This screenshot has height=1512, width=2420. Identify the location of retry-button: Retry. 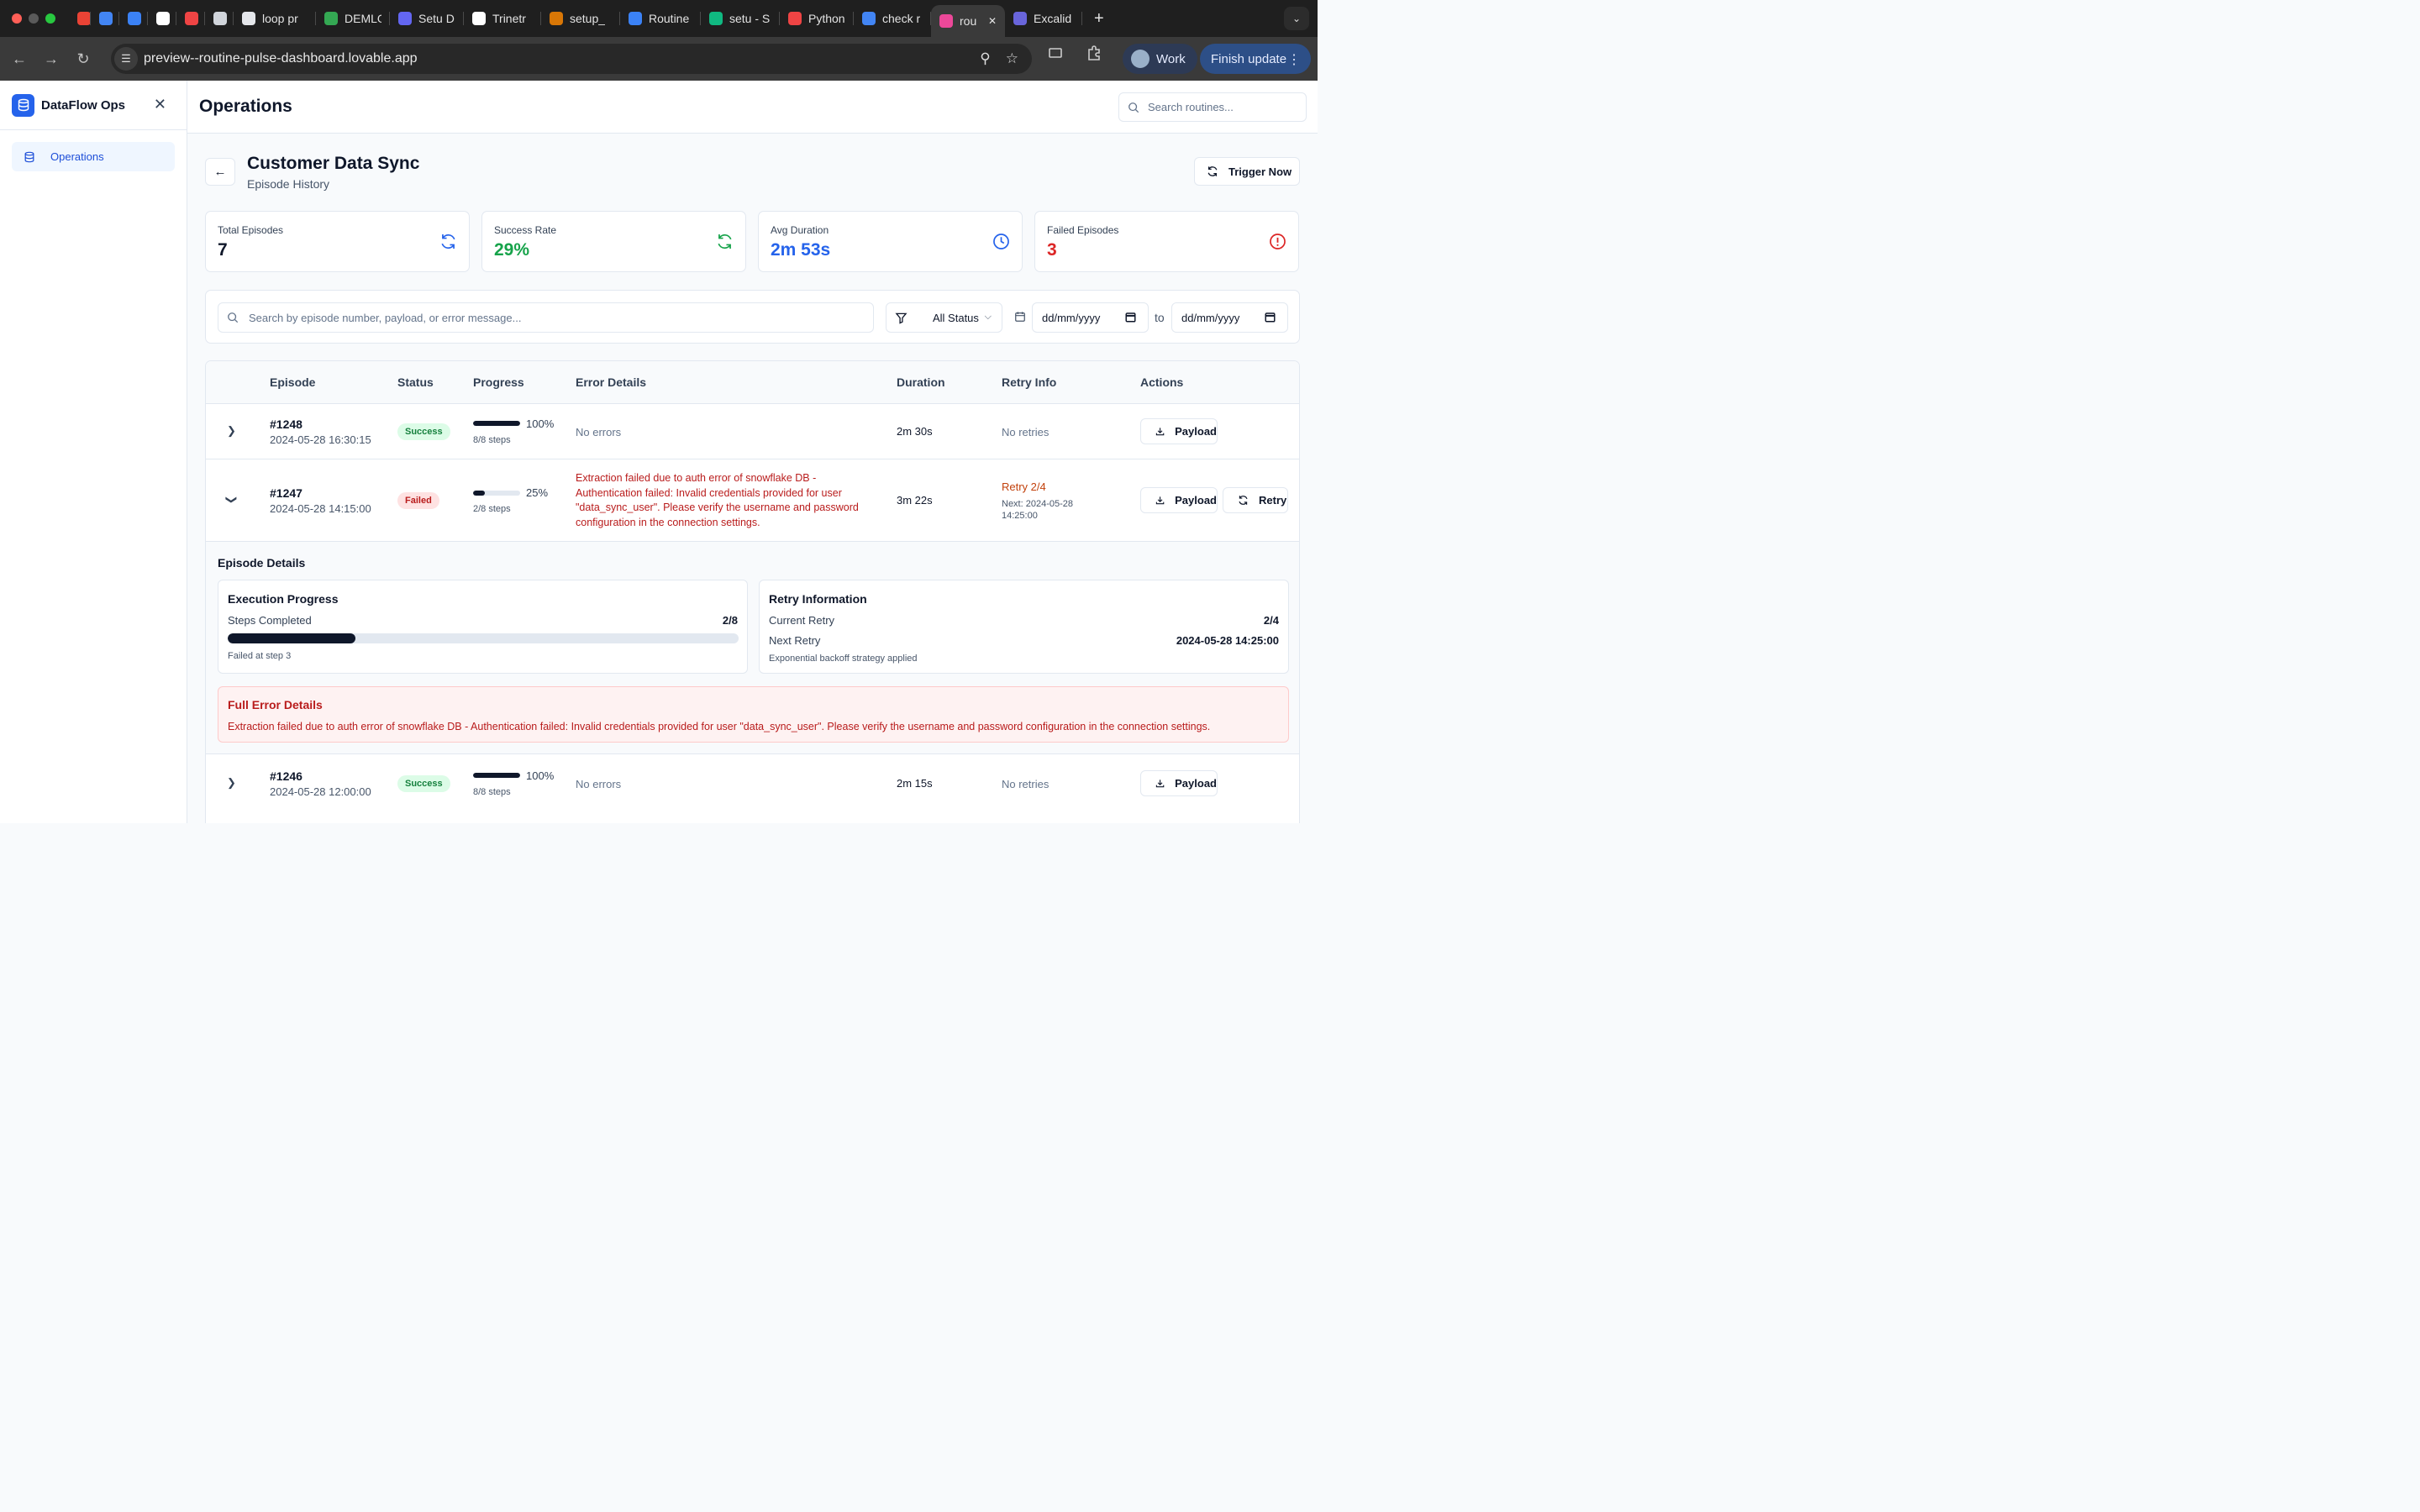
(1255, 500).